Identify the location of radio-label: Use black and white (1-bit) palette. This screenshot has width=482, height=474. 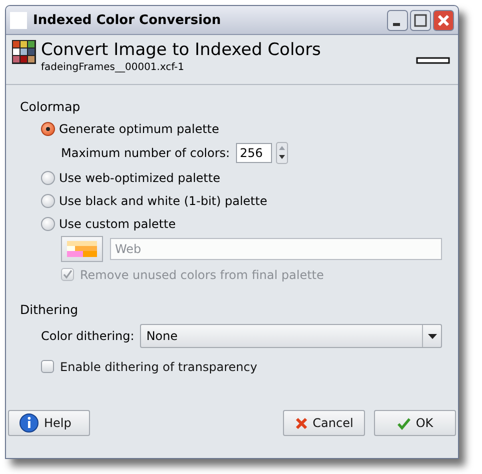
(163, 201).